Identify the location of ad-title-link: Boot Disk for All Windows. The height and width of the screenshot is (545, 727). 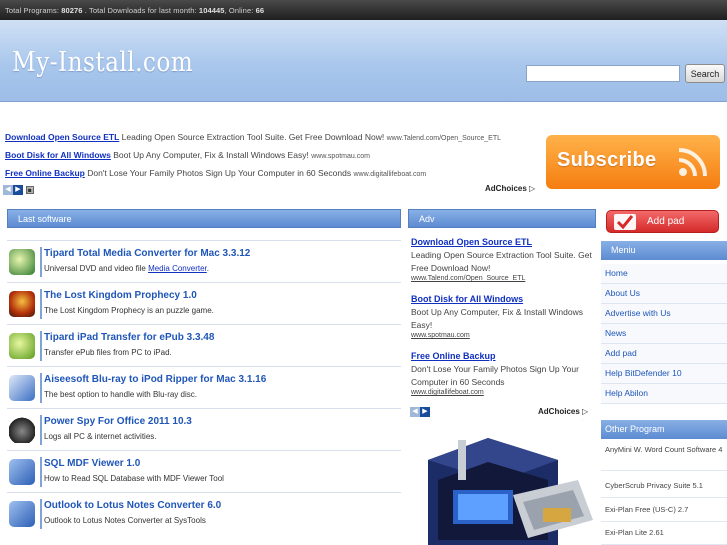
(58, 155).